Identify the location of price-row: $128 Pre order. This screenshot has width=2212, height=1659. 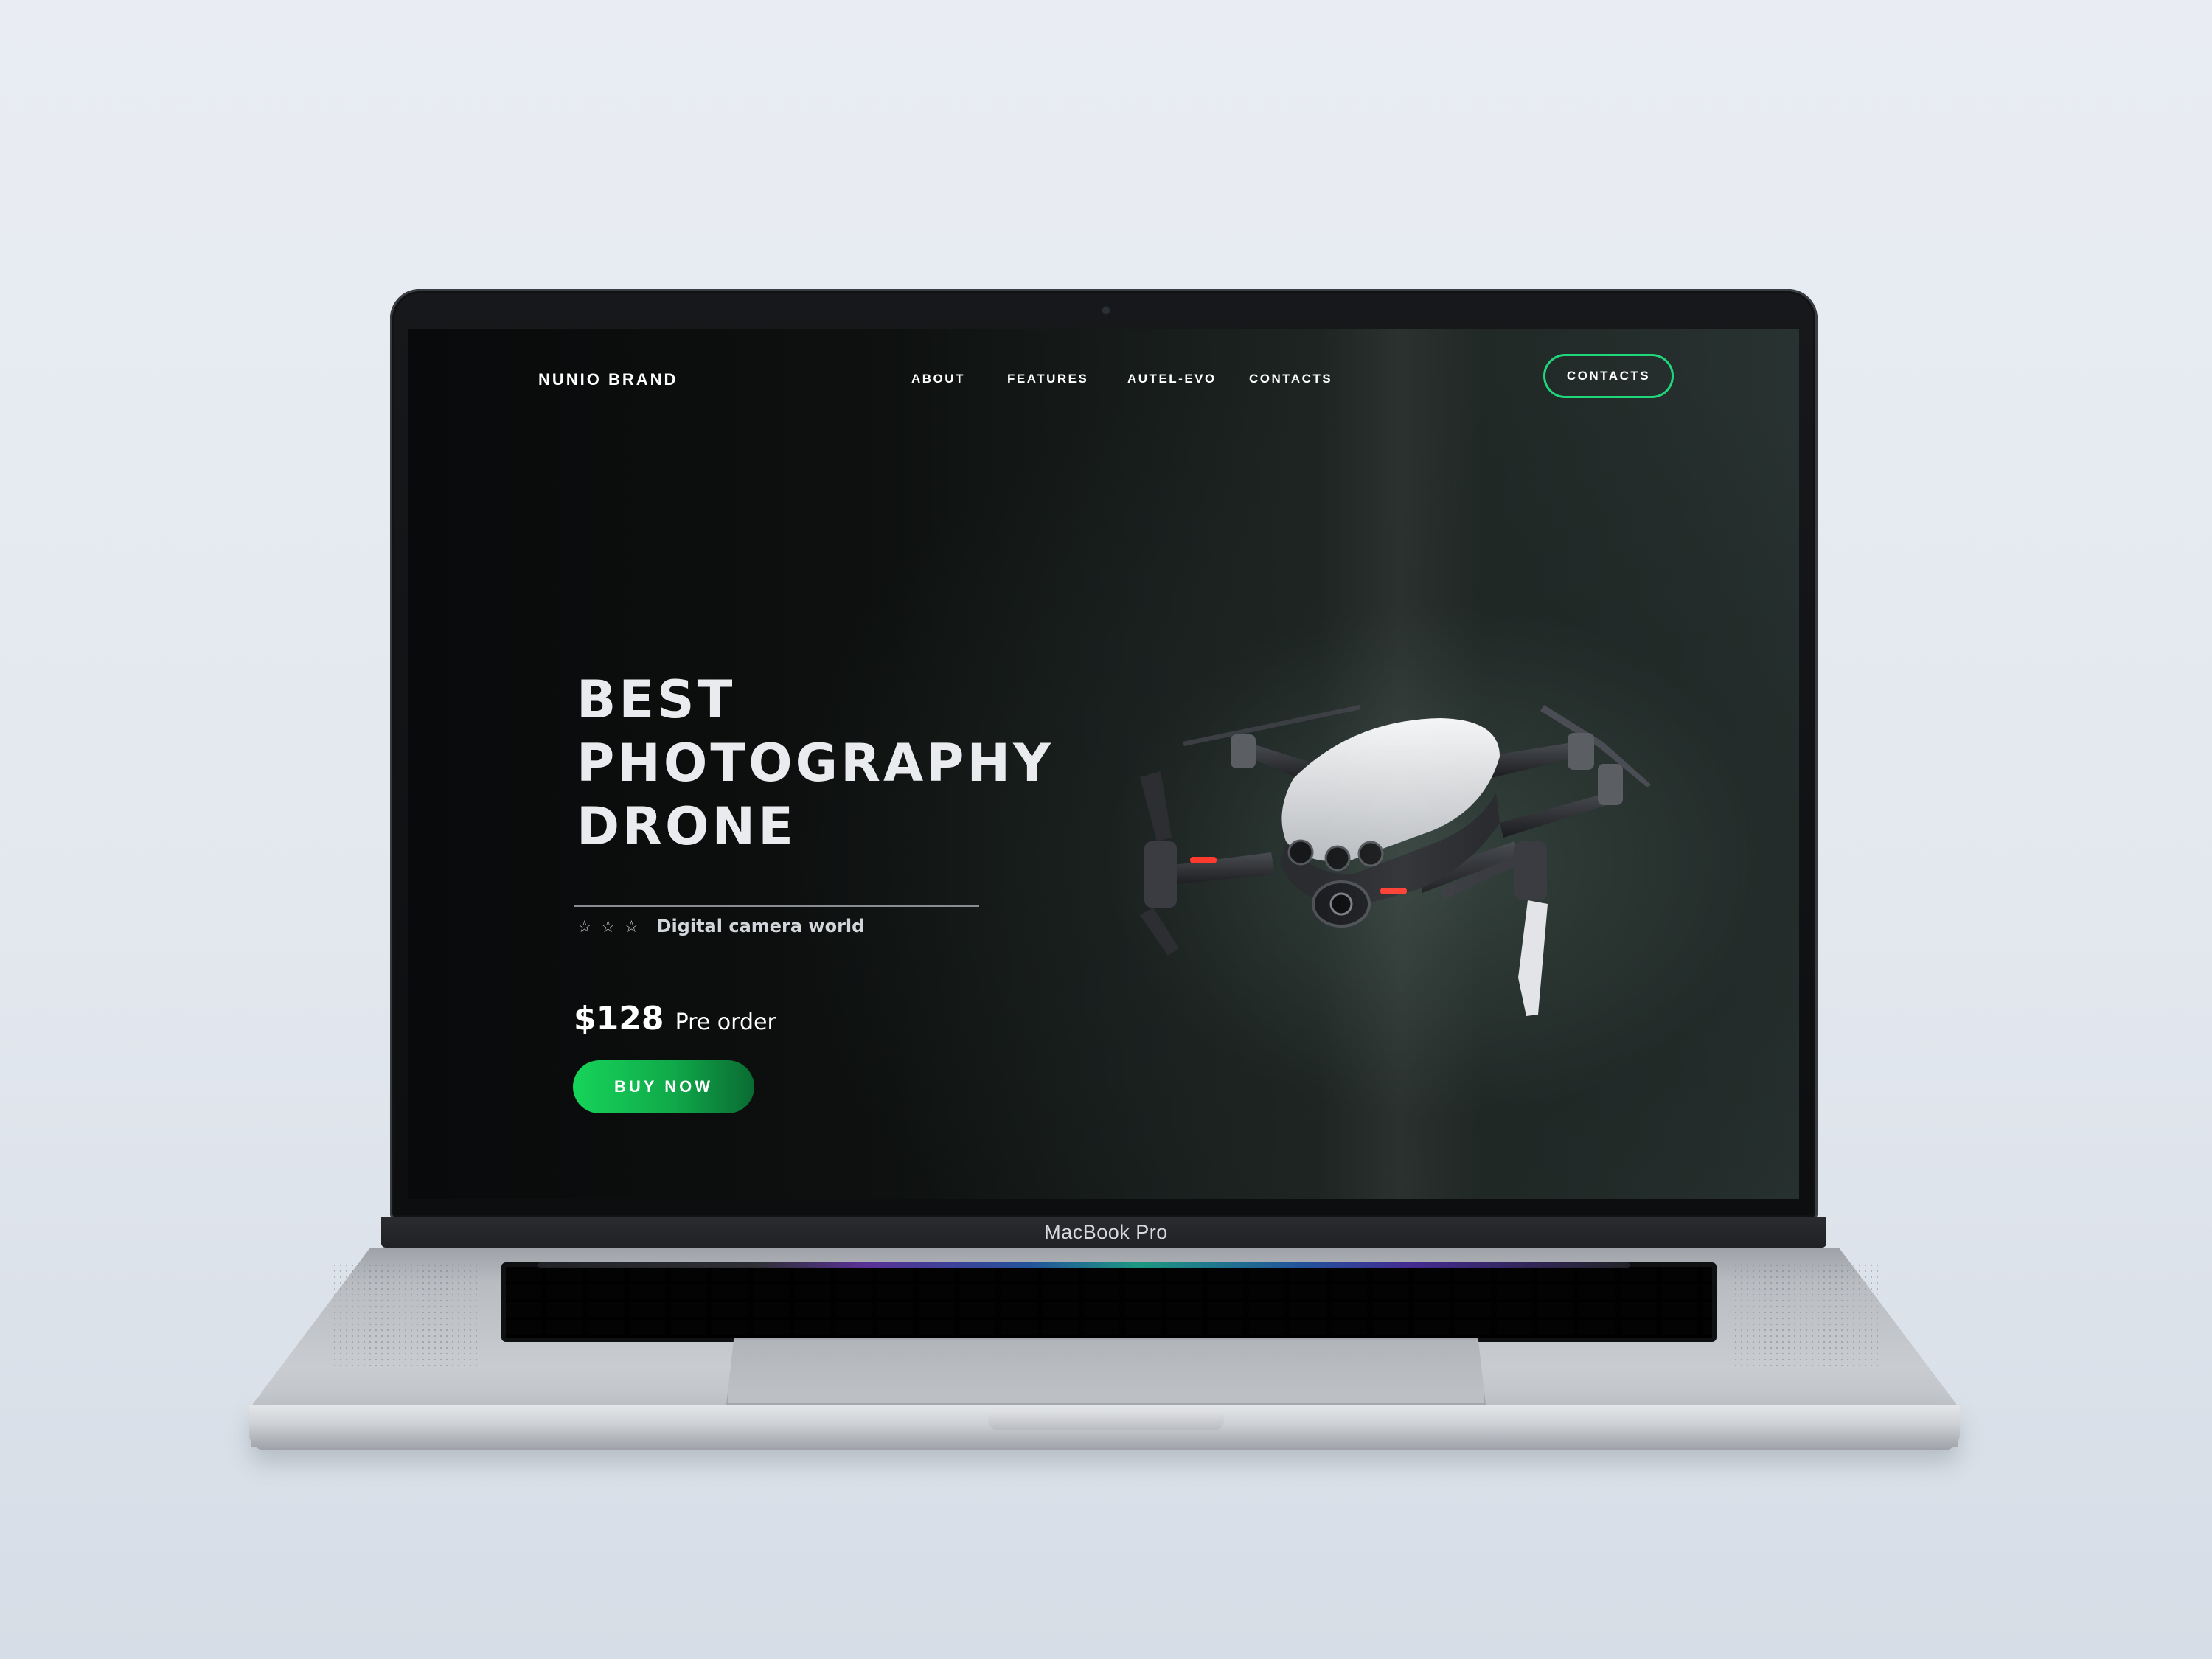
(675, 1018).